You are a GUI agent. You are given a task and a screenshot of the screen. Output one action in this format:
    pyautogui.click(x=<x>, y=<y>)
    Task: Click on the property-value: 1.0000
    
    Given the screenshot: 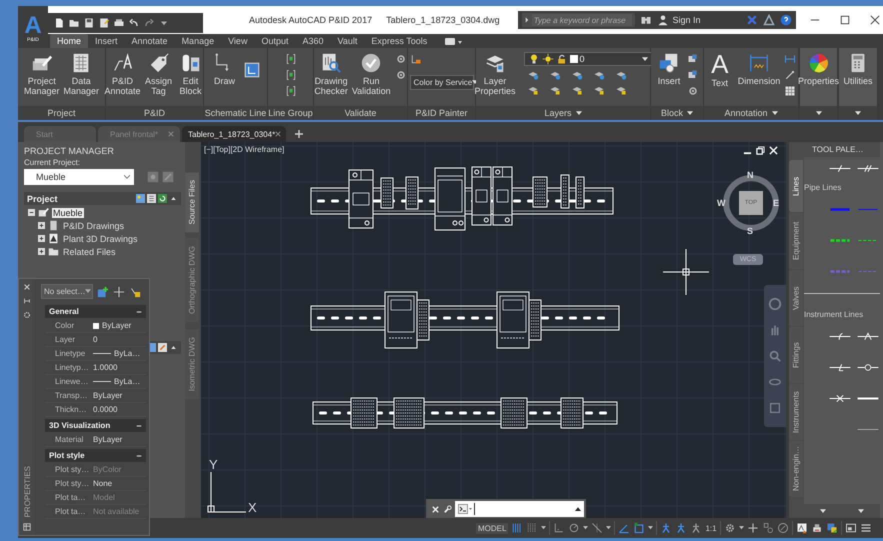 What is the action you would take?
    pyautogui.click(x=105, y=367)
    